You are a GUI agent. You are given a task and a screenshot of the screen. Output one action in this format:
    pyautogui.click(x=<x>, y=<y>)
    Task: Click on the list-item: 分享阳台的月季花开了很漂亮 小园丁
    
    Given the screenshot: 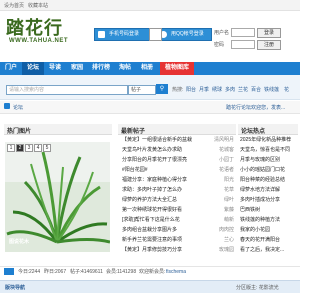 What is the action you would take?
    pyautogui.click(x=178, y=160)
    